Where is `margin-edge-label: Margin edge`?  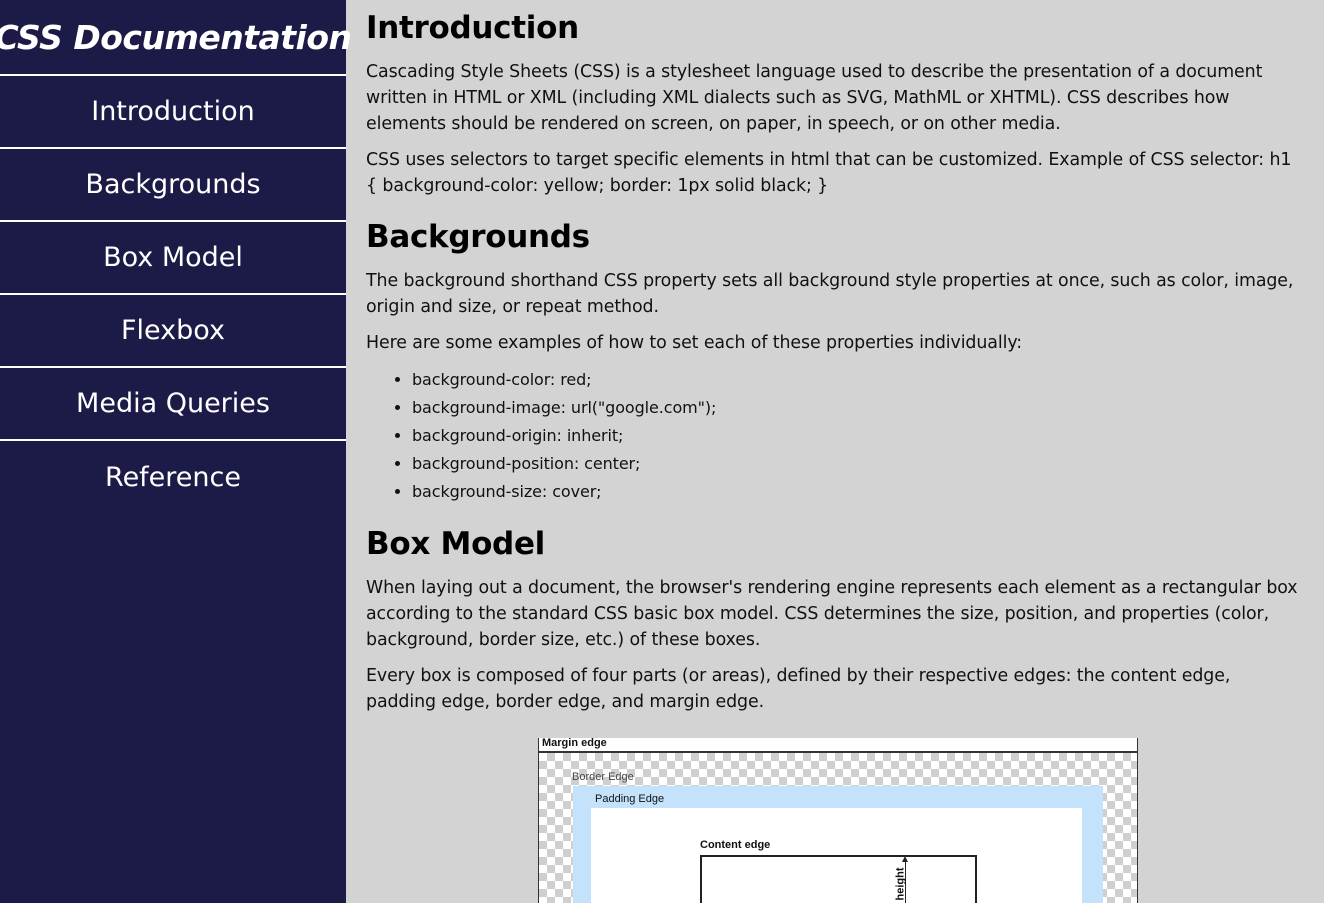
margin-edge-label: Margin edge is located at coordinates (574, 743).